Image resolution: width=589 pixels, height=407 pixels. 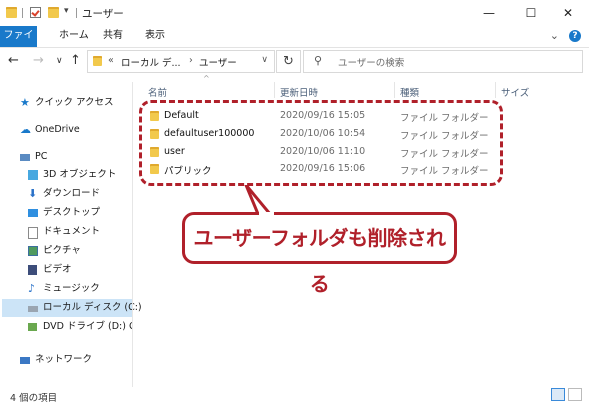 What do you see at coordinates (33, 213) in the screenshot?
I see `desktop-icon` at bounding box center [33, 213].